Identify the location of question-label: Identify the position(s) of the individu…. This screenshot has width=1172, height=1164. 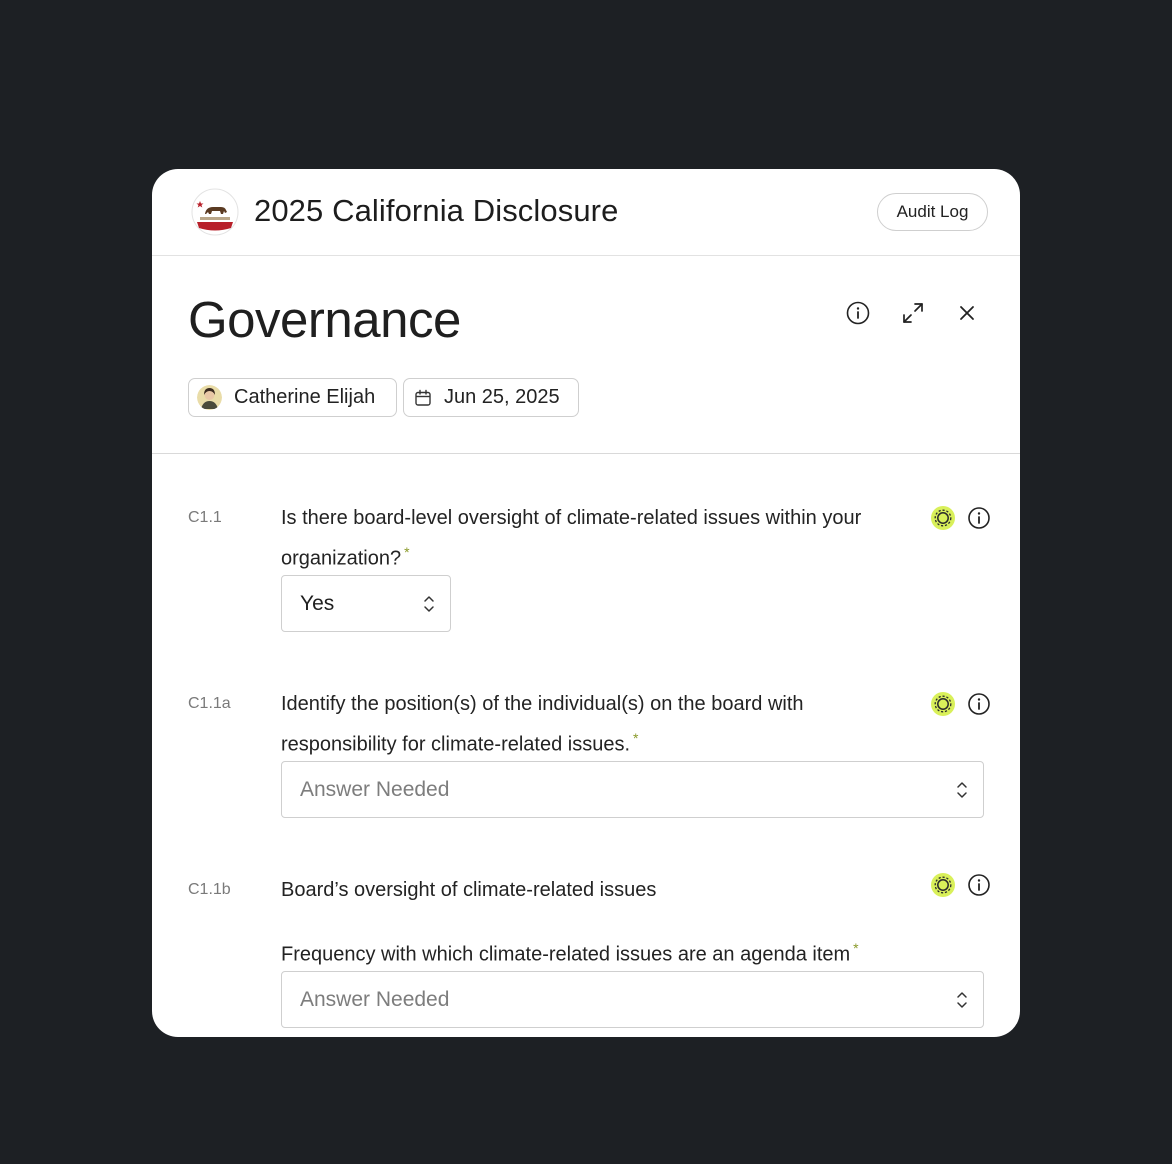
(542, 724).